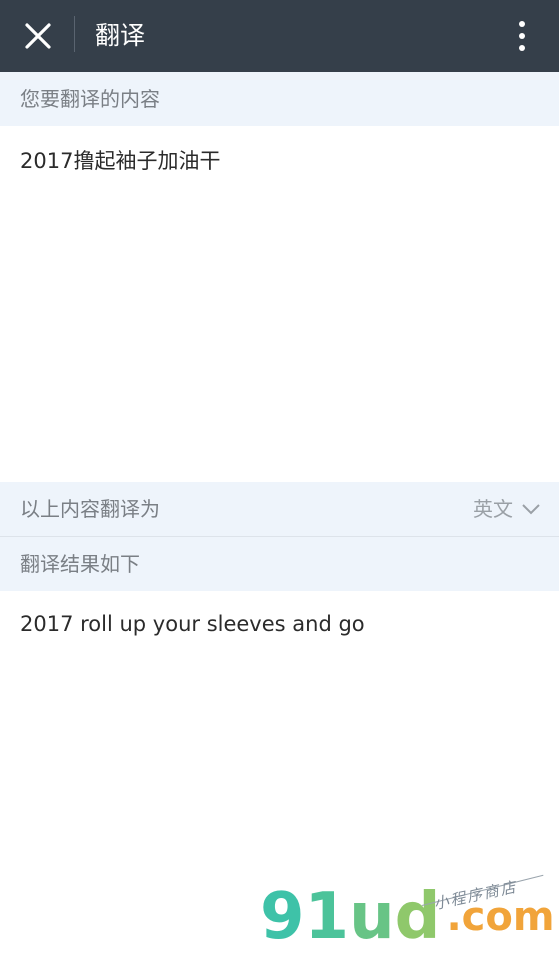 Image resolution: width=559 pixels, height=960 pixels. Describe the element at coordinates (90, 99) in the screenshot. I see `input-section-label: 您要翻译的内容` at that location.